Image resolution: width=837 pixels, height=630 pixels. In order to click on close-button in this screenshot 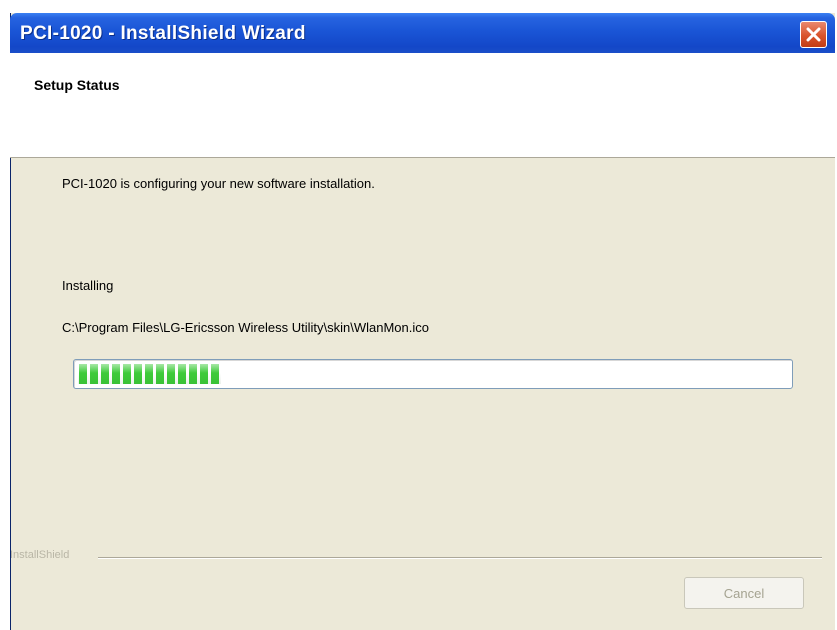, I will do `click(813, 34)`.